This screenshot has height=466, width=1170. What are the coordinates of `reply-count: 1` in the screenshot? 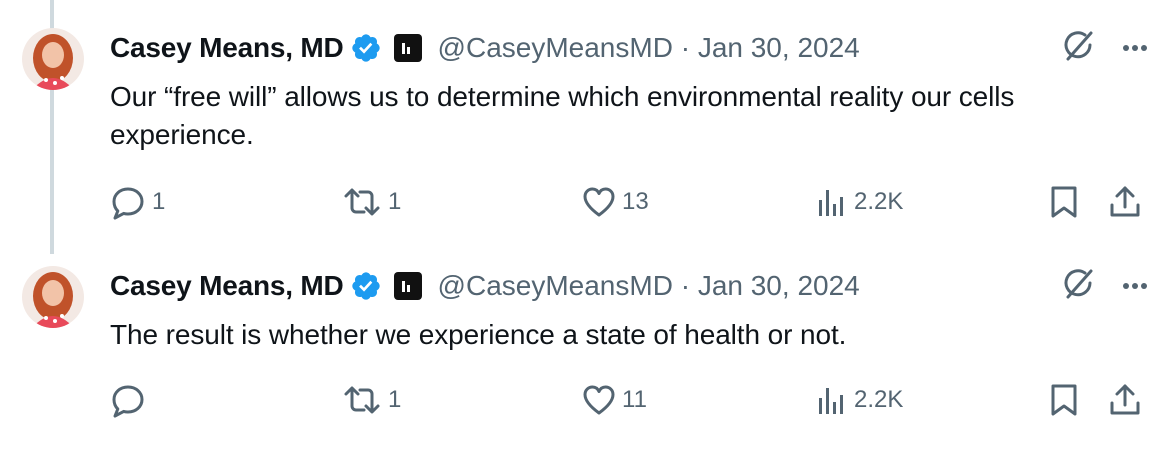 It's located at (159, 201).